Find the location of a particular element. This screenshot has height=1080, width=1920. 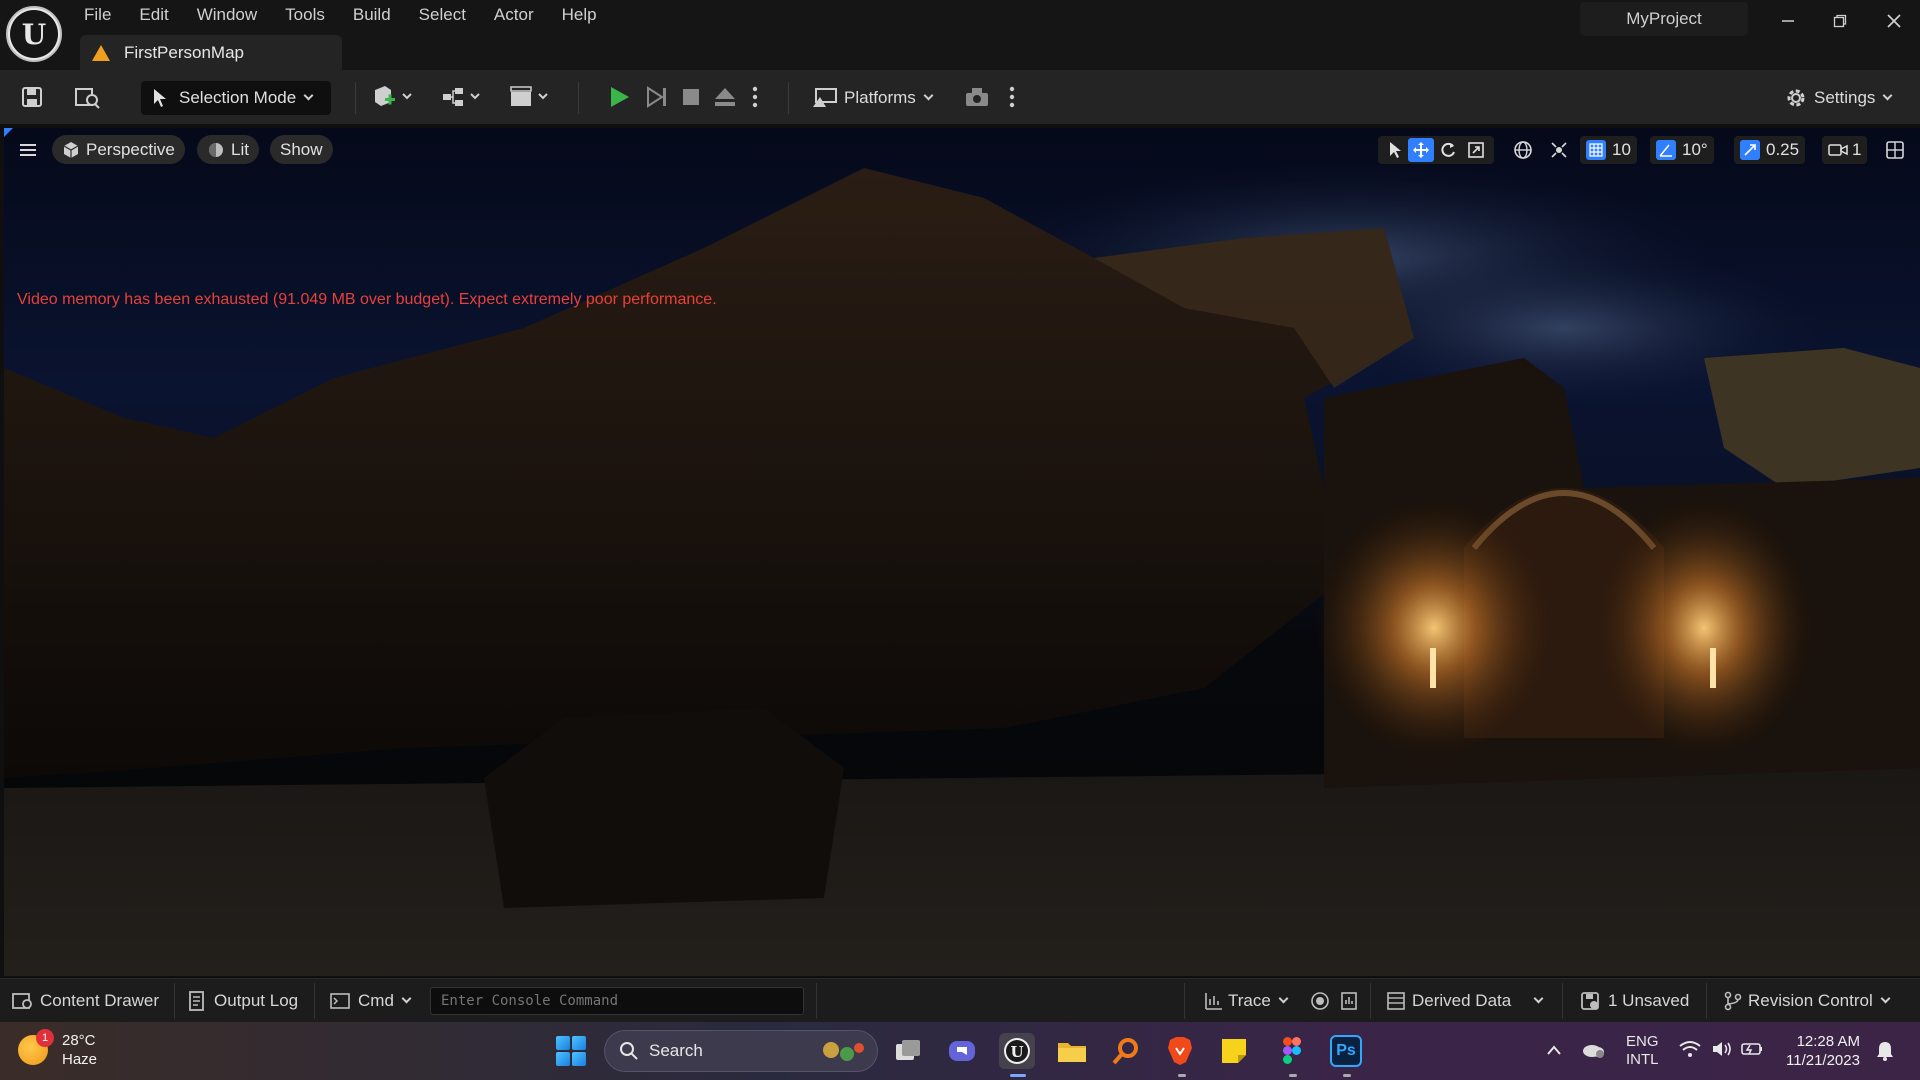

record-icon is located at coordinates (1320, 1001).